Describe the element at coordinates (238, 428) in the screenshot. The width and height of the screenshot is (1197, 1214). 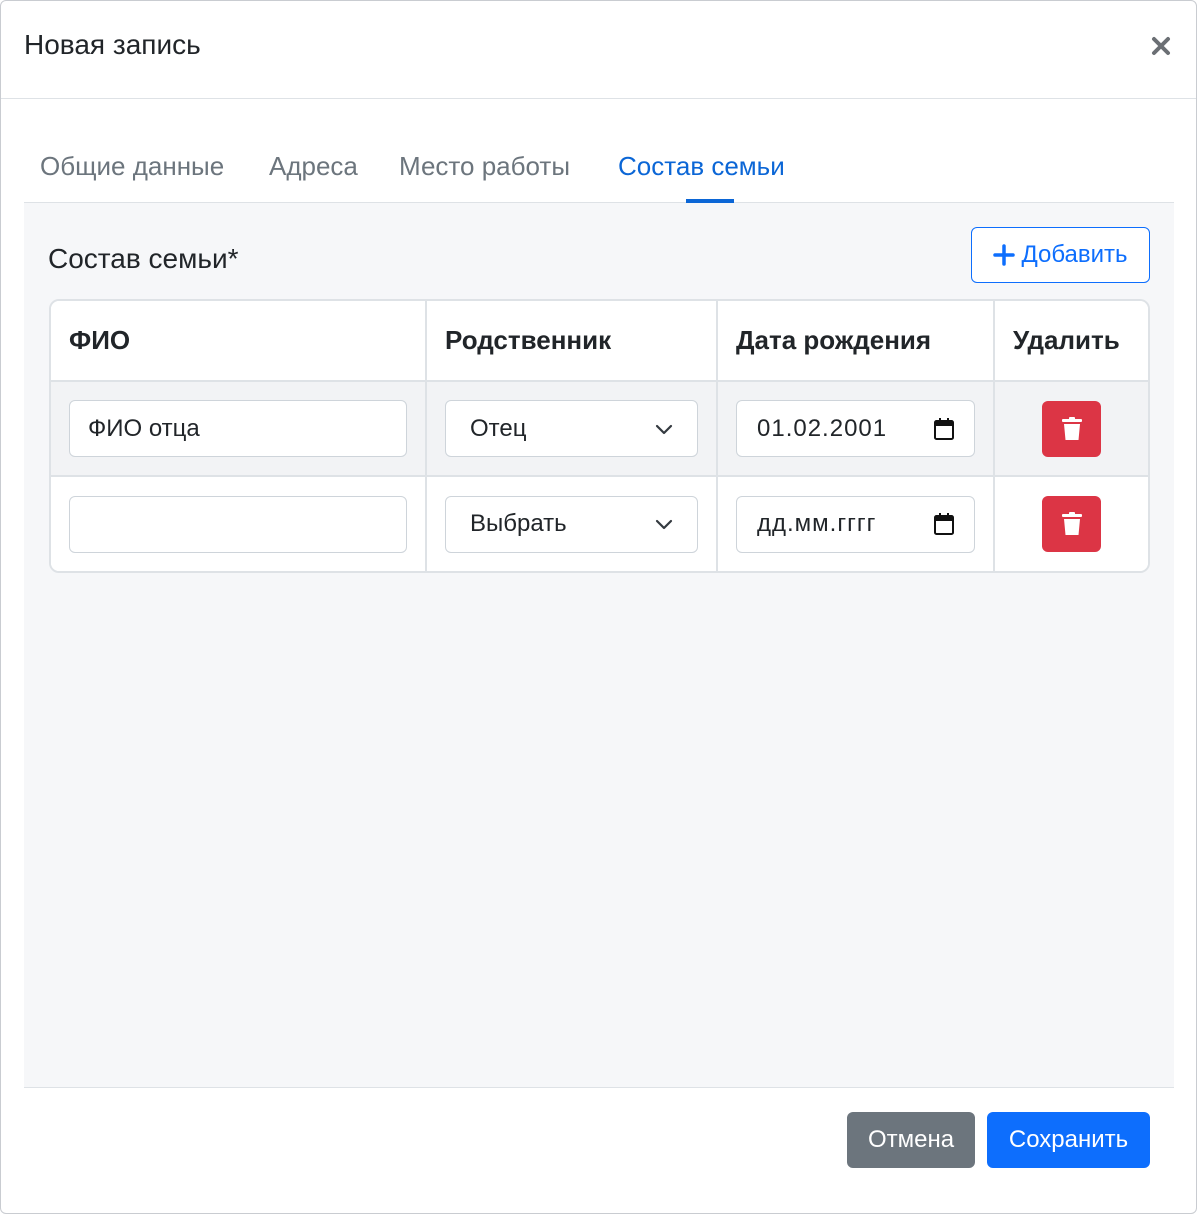
I see `fio-input: ФИО отца` at that location.